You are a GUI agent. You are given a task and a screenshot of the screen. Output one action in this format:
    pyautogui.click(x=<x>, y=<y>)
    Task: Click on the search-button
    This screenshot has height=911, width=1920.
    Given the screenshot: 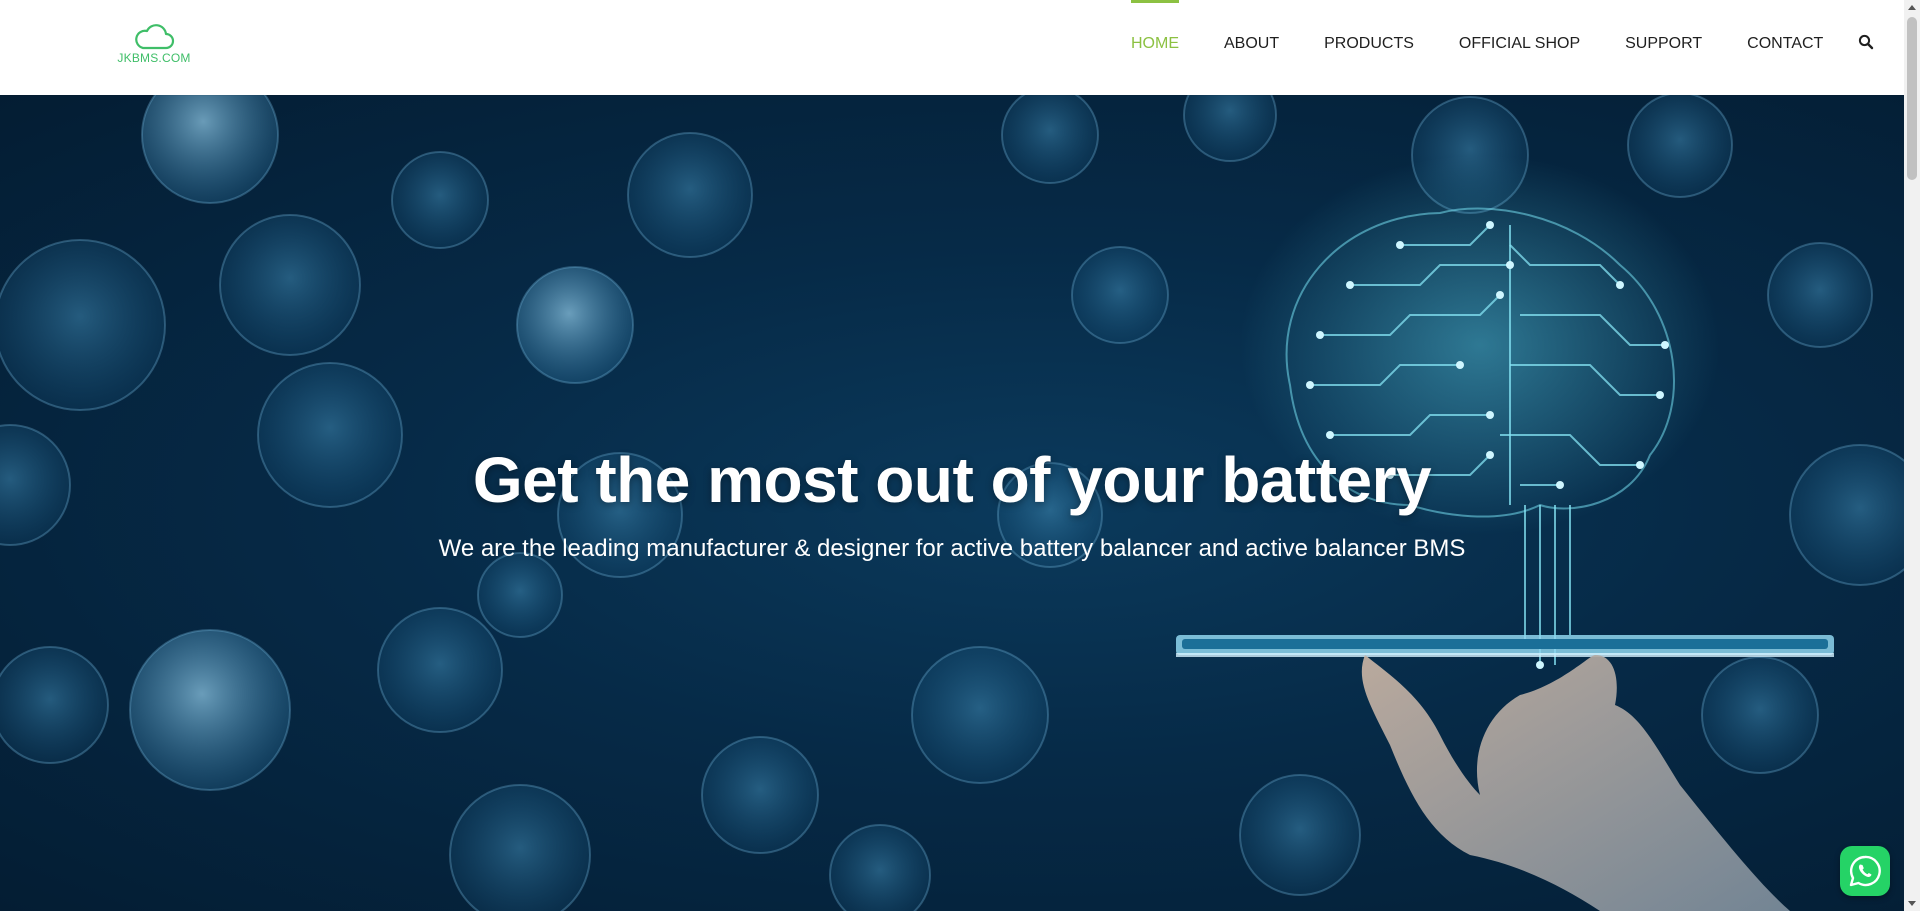 What is the action you would take?
    pyautogui.click(x=1868, y=44)
    